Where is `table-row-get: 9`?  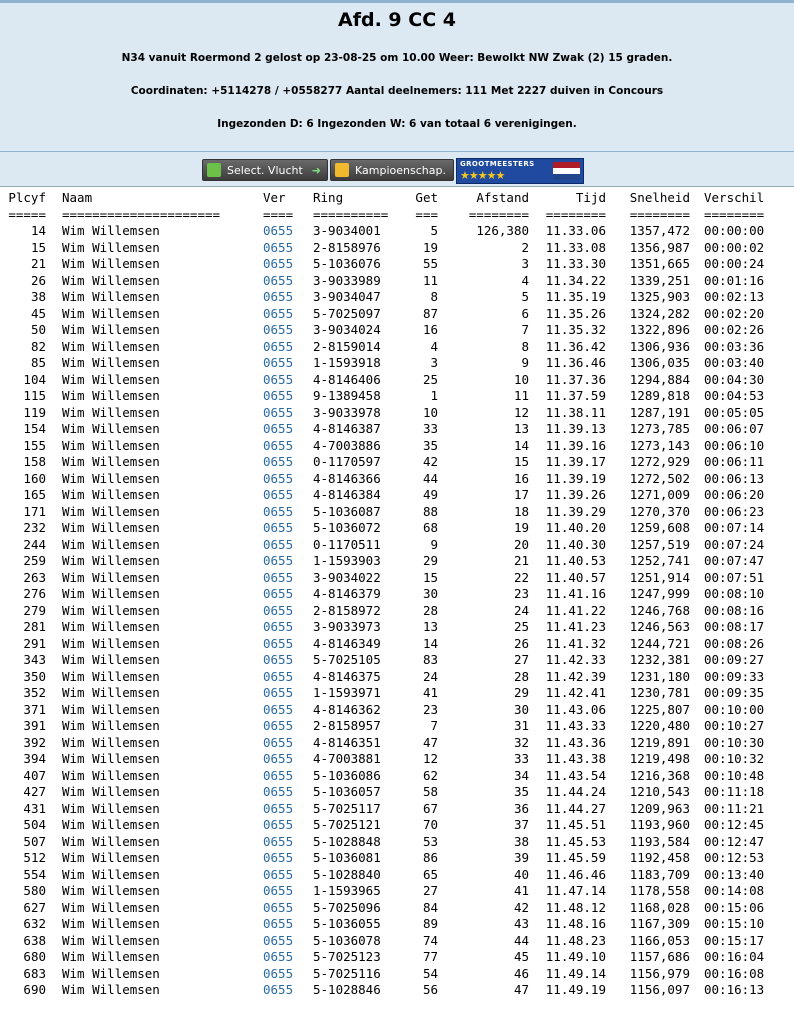
table-row-get: 9 is located at coordinates (434, 544).